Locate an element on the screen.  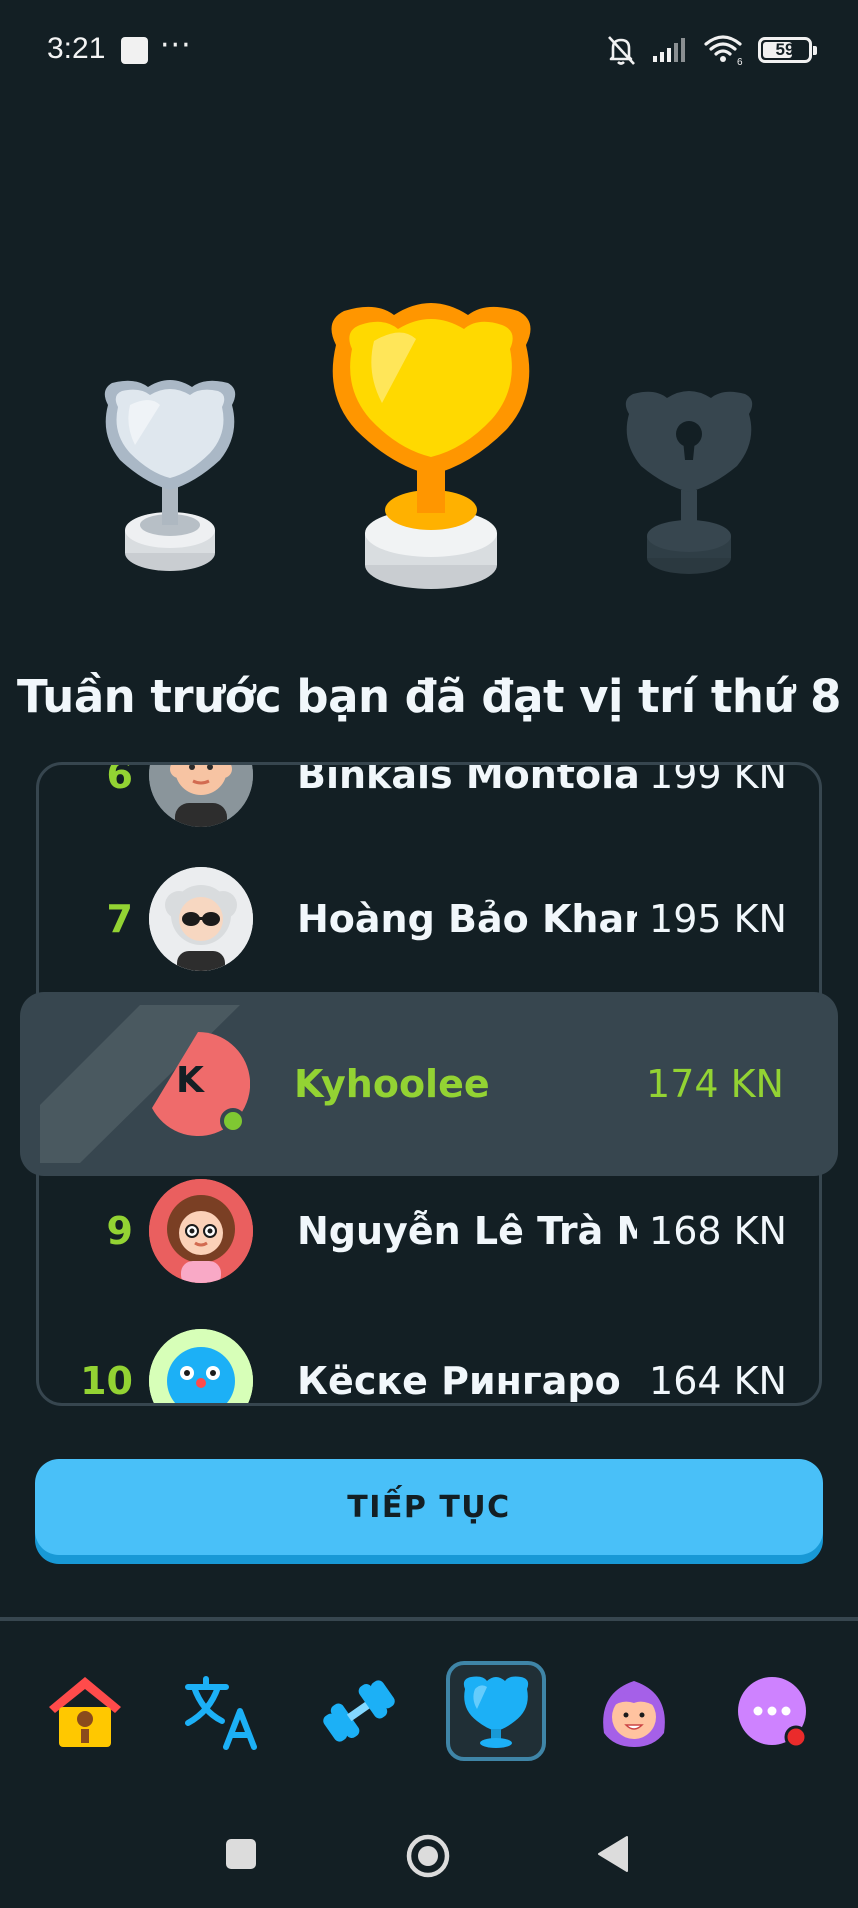
rank-number: 7 is located at coordinates (119, 919).